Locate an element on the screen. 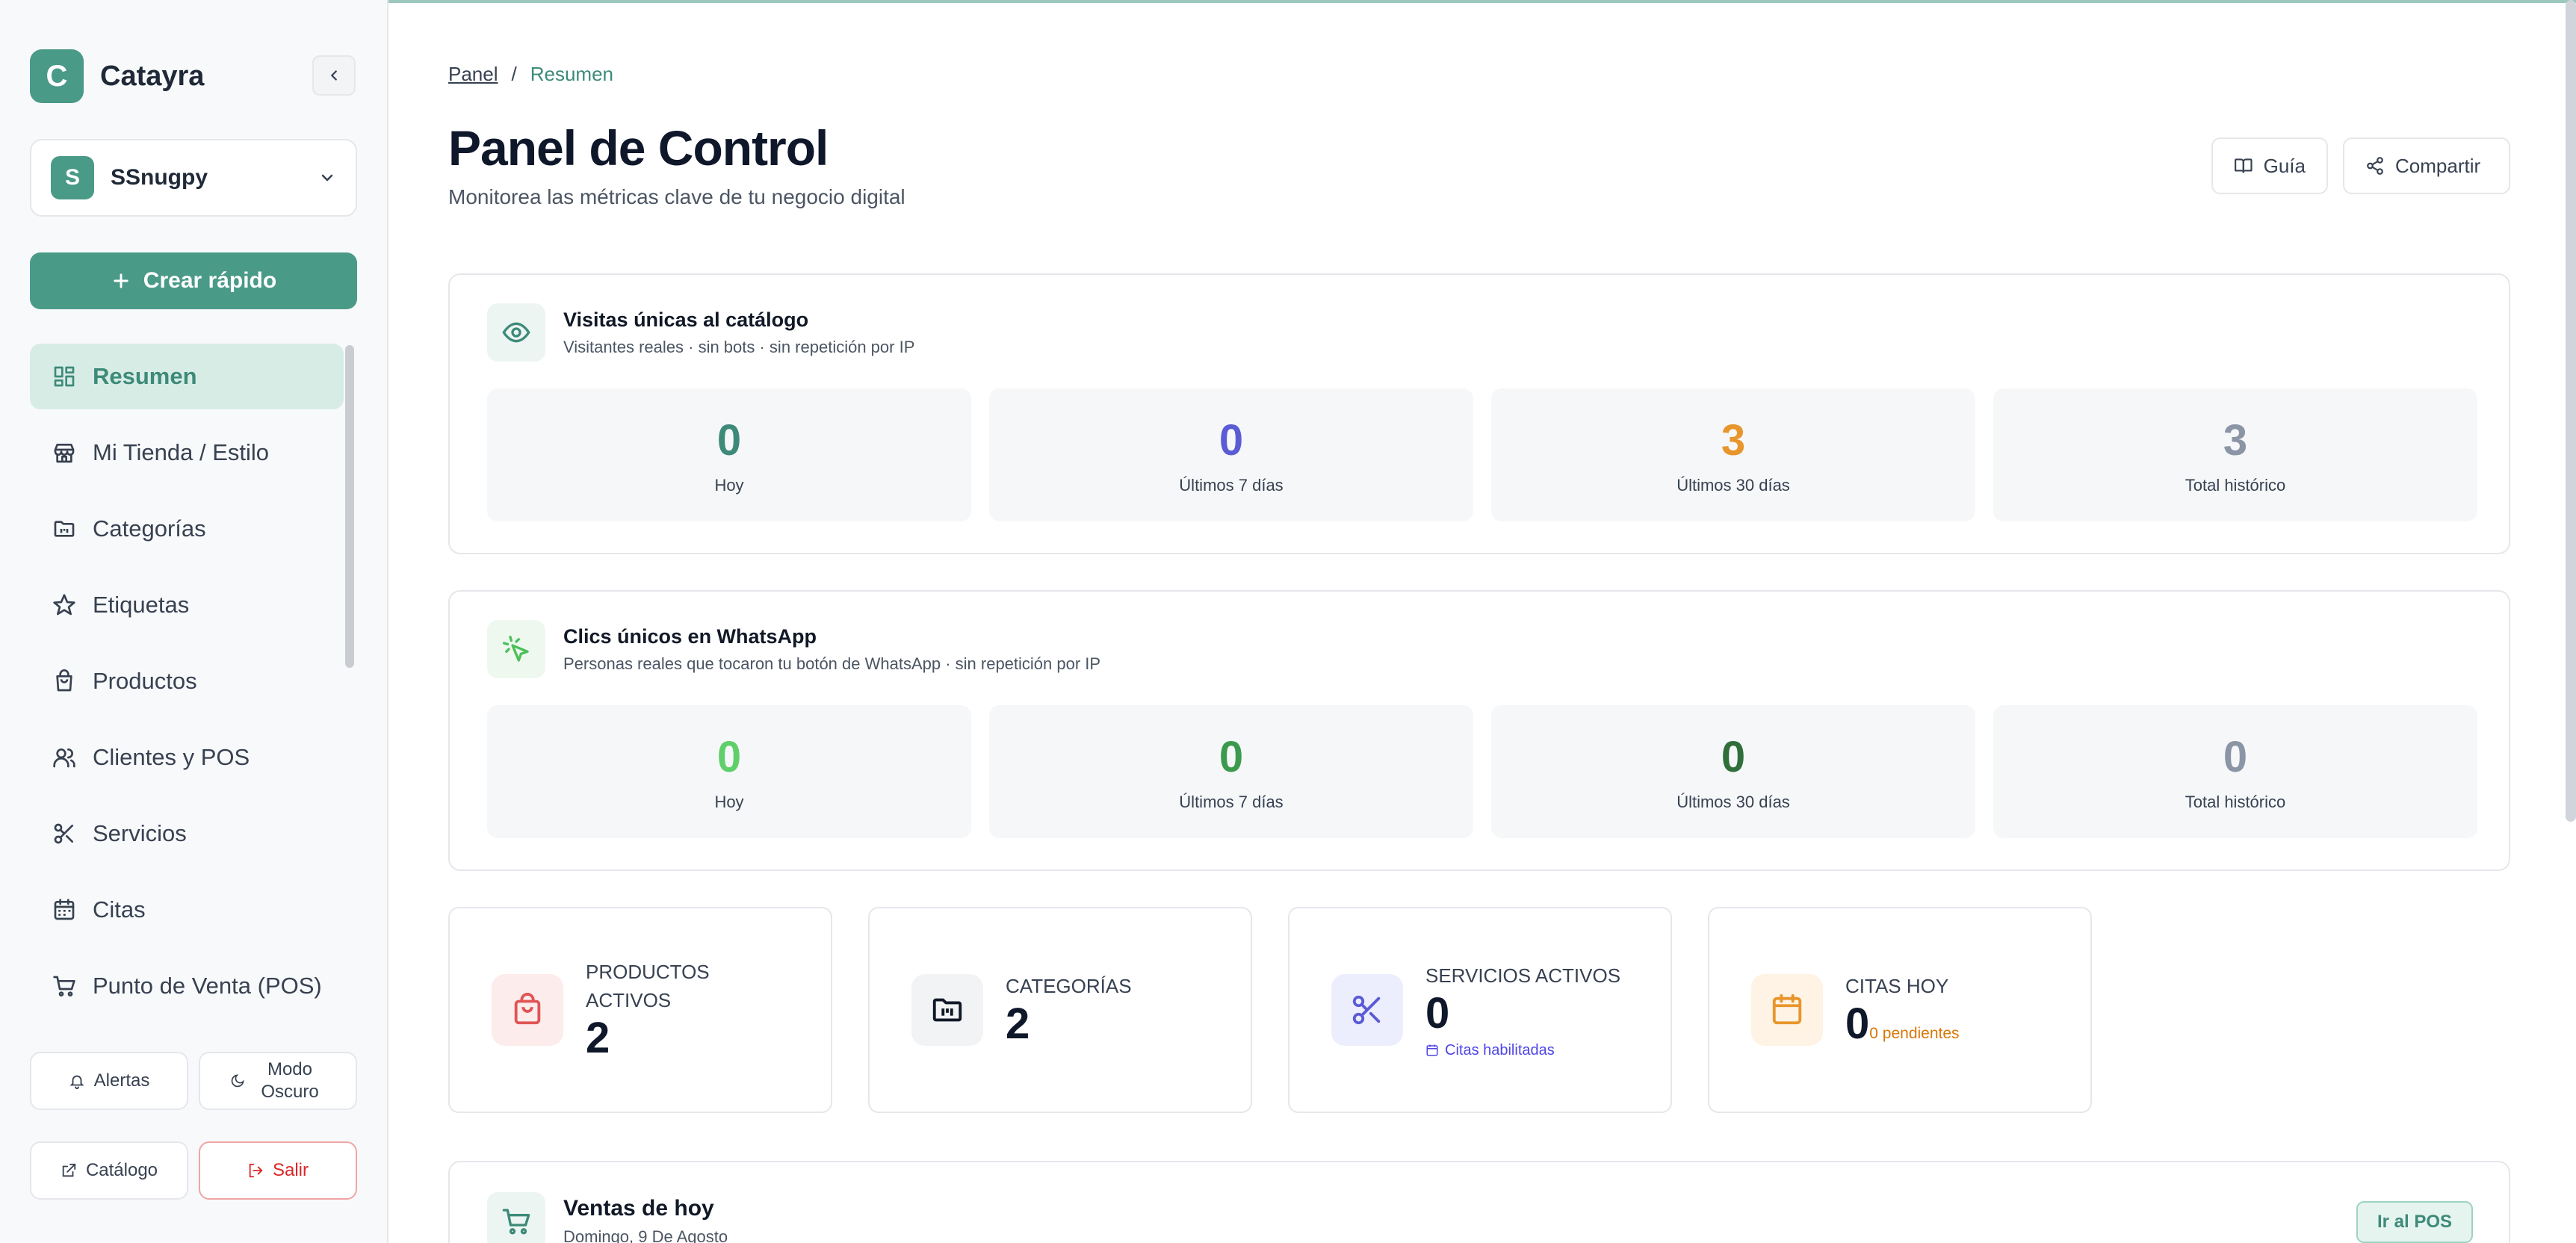 The height and width of the screenshot is (1243, 2576). logout-label: Salir is located at coordinates (290, 1170).